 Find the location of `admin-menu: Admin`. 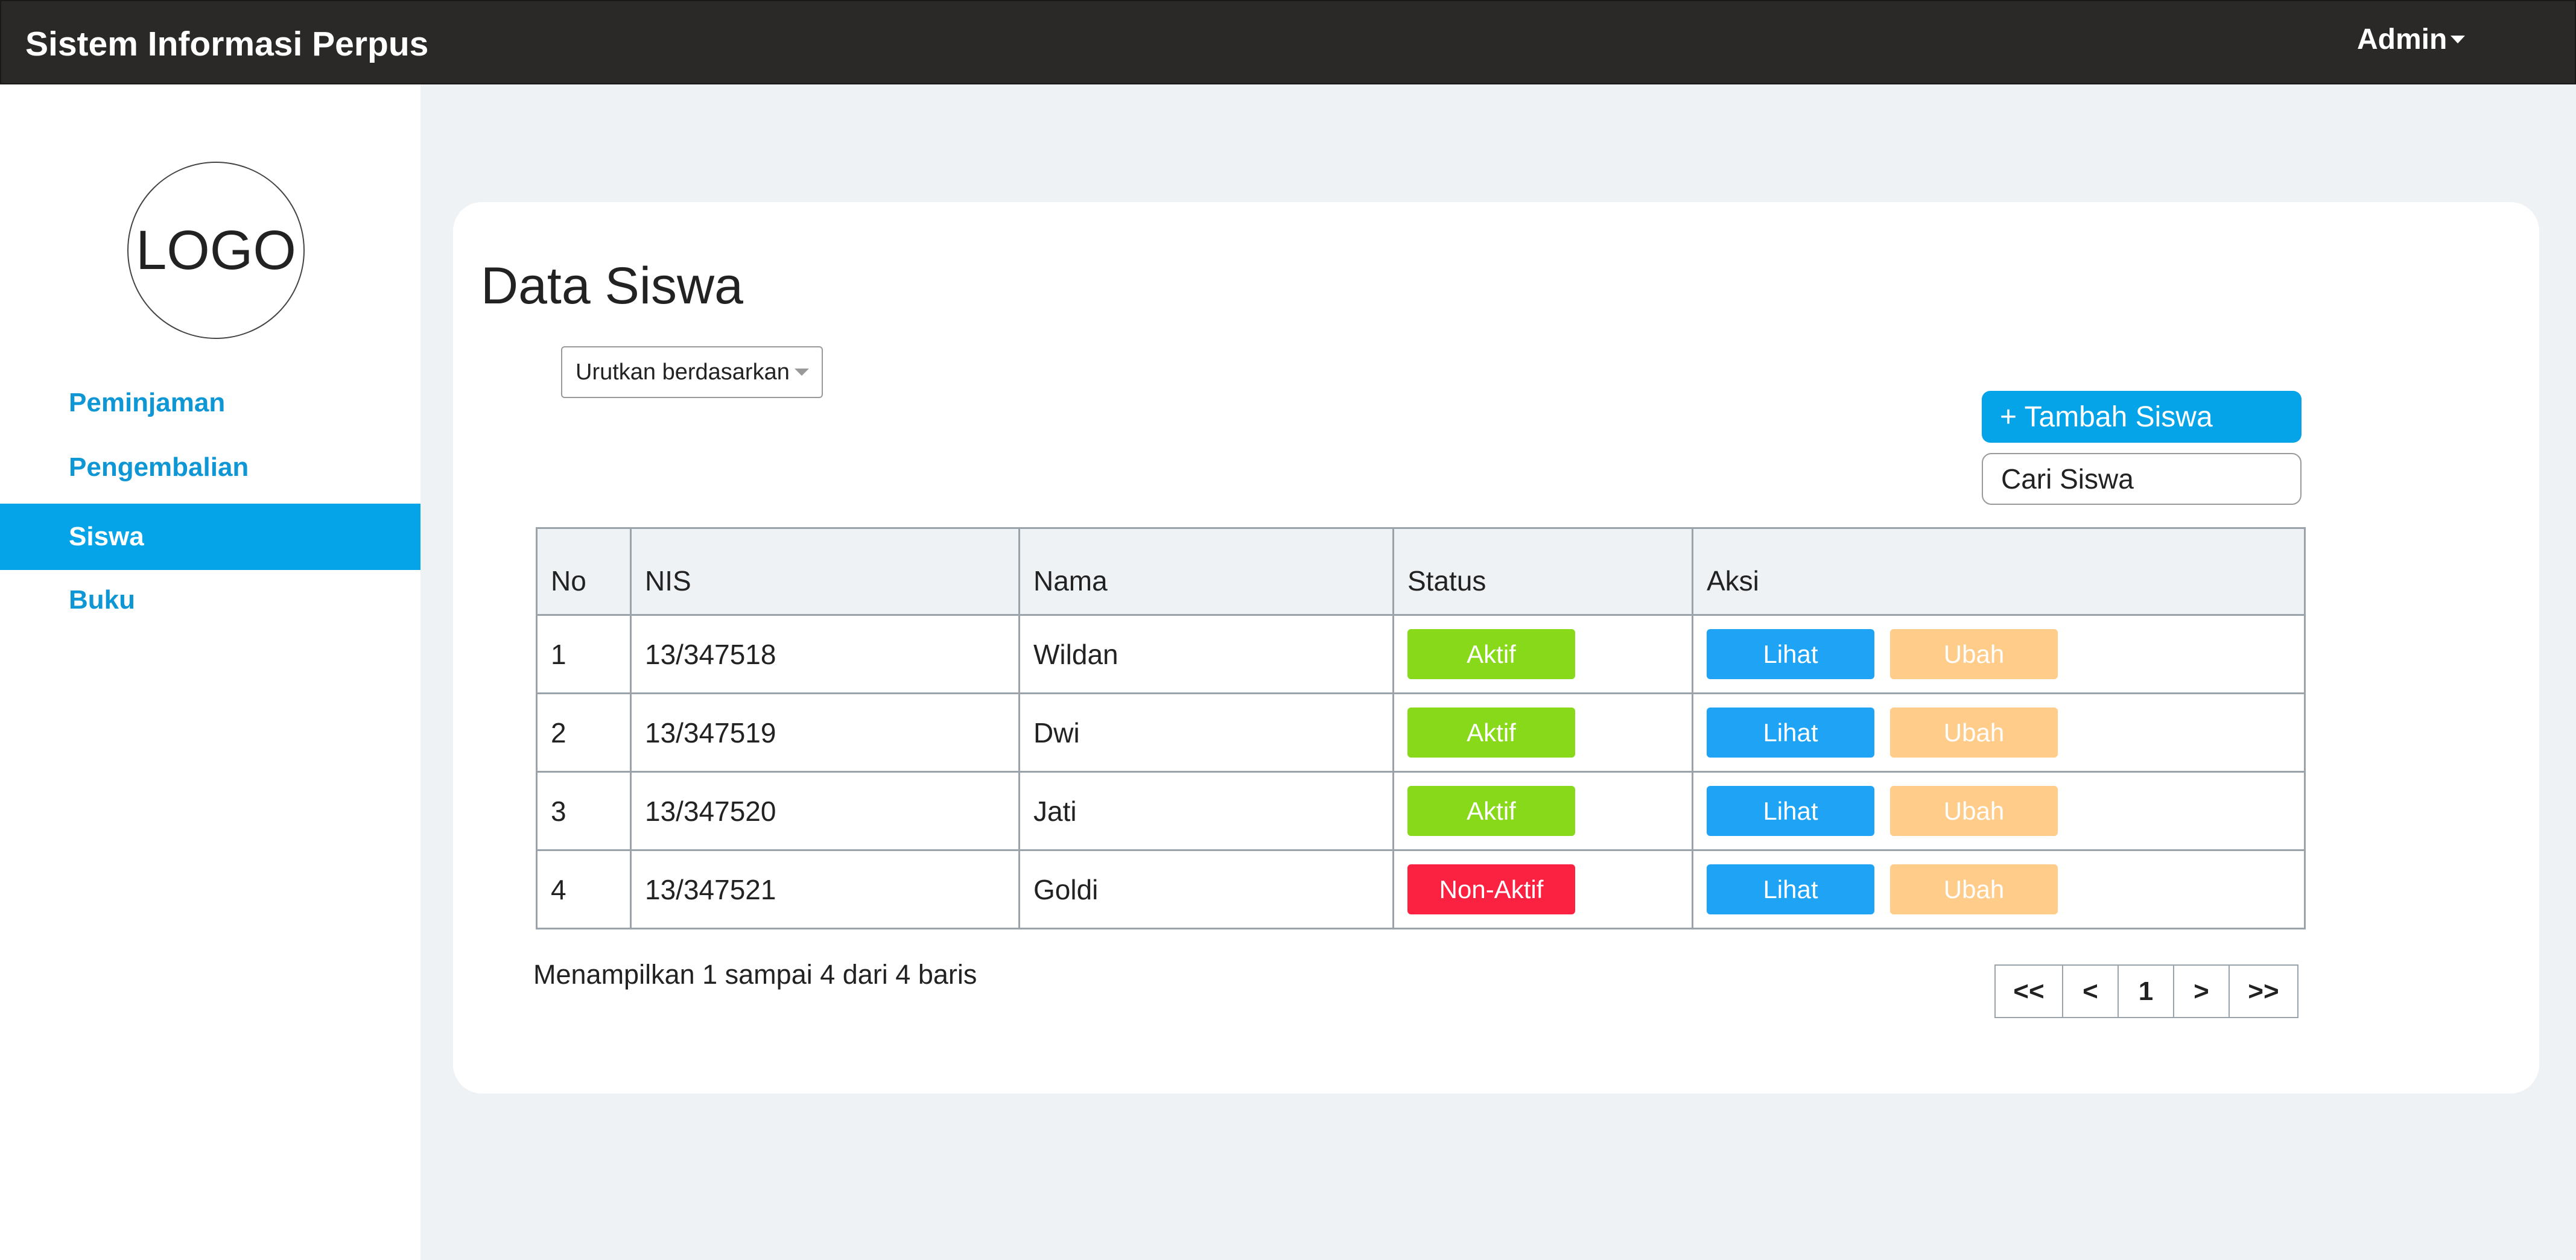

admin-menu: Admin is located at coordinates (2411, 40).